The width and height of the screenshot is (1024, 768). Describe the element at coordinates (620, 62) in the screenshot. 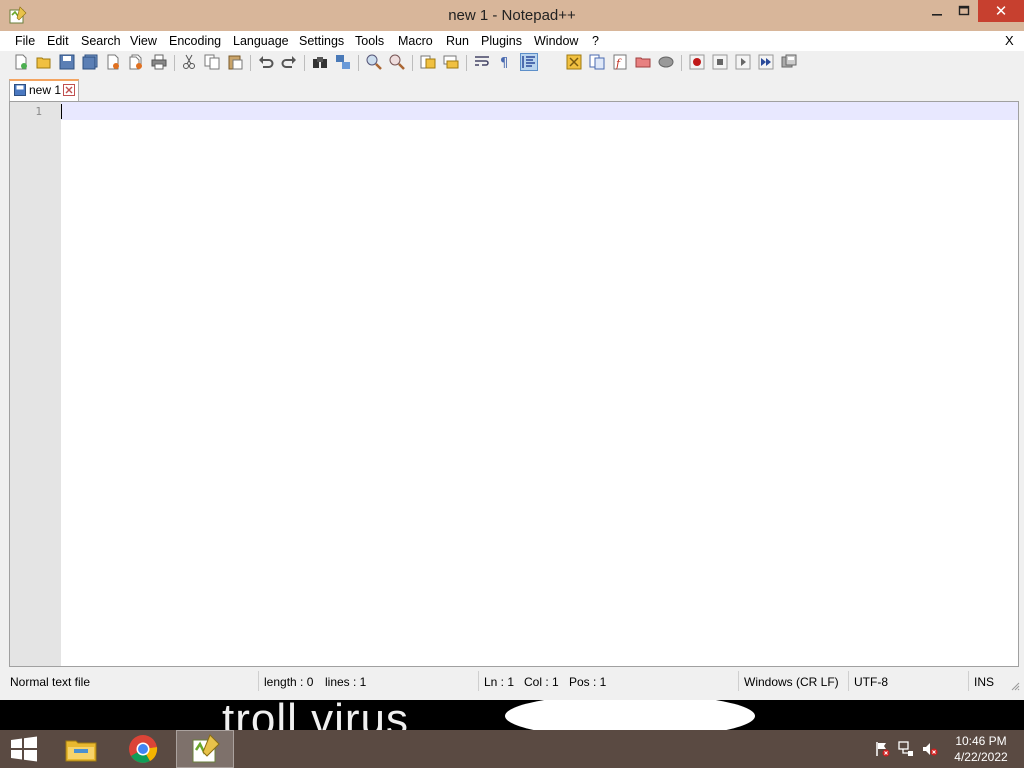

I see `function-list-icon: f` at that location.